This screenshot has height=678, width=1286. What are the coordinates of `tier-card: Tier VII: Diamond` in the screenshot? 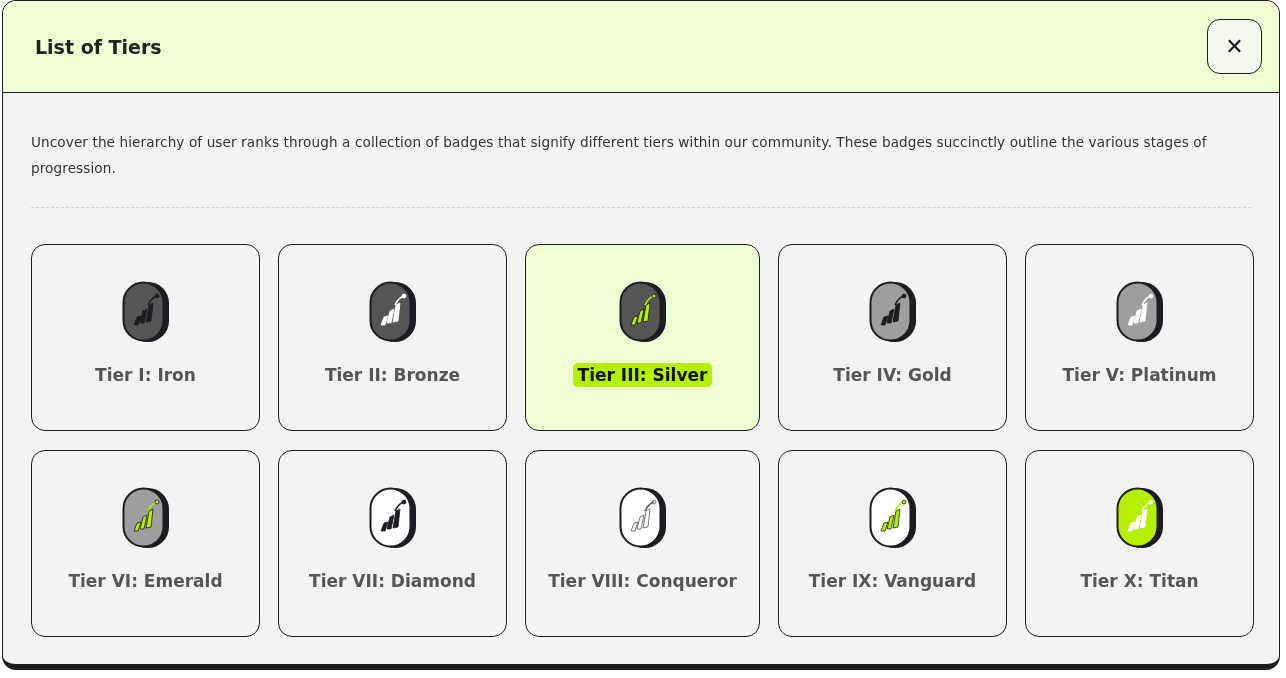 It's located at (392, 543).